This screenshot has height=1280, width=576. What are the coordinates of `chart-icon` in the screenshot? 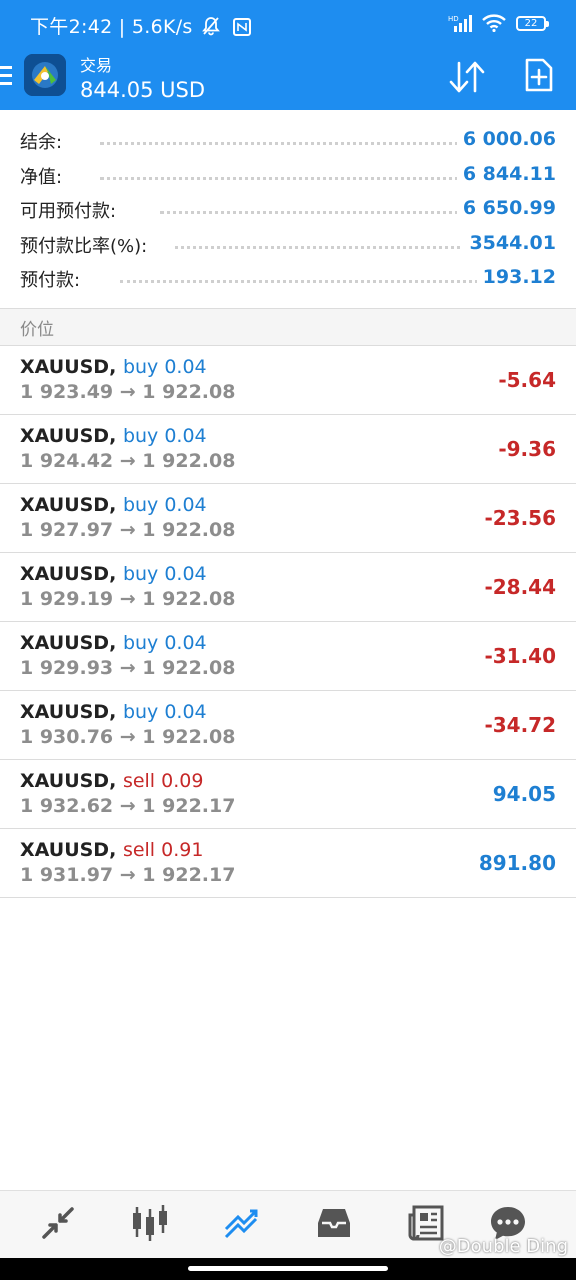 It's located at (150, 1223).